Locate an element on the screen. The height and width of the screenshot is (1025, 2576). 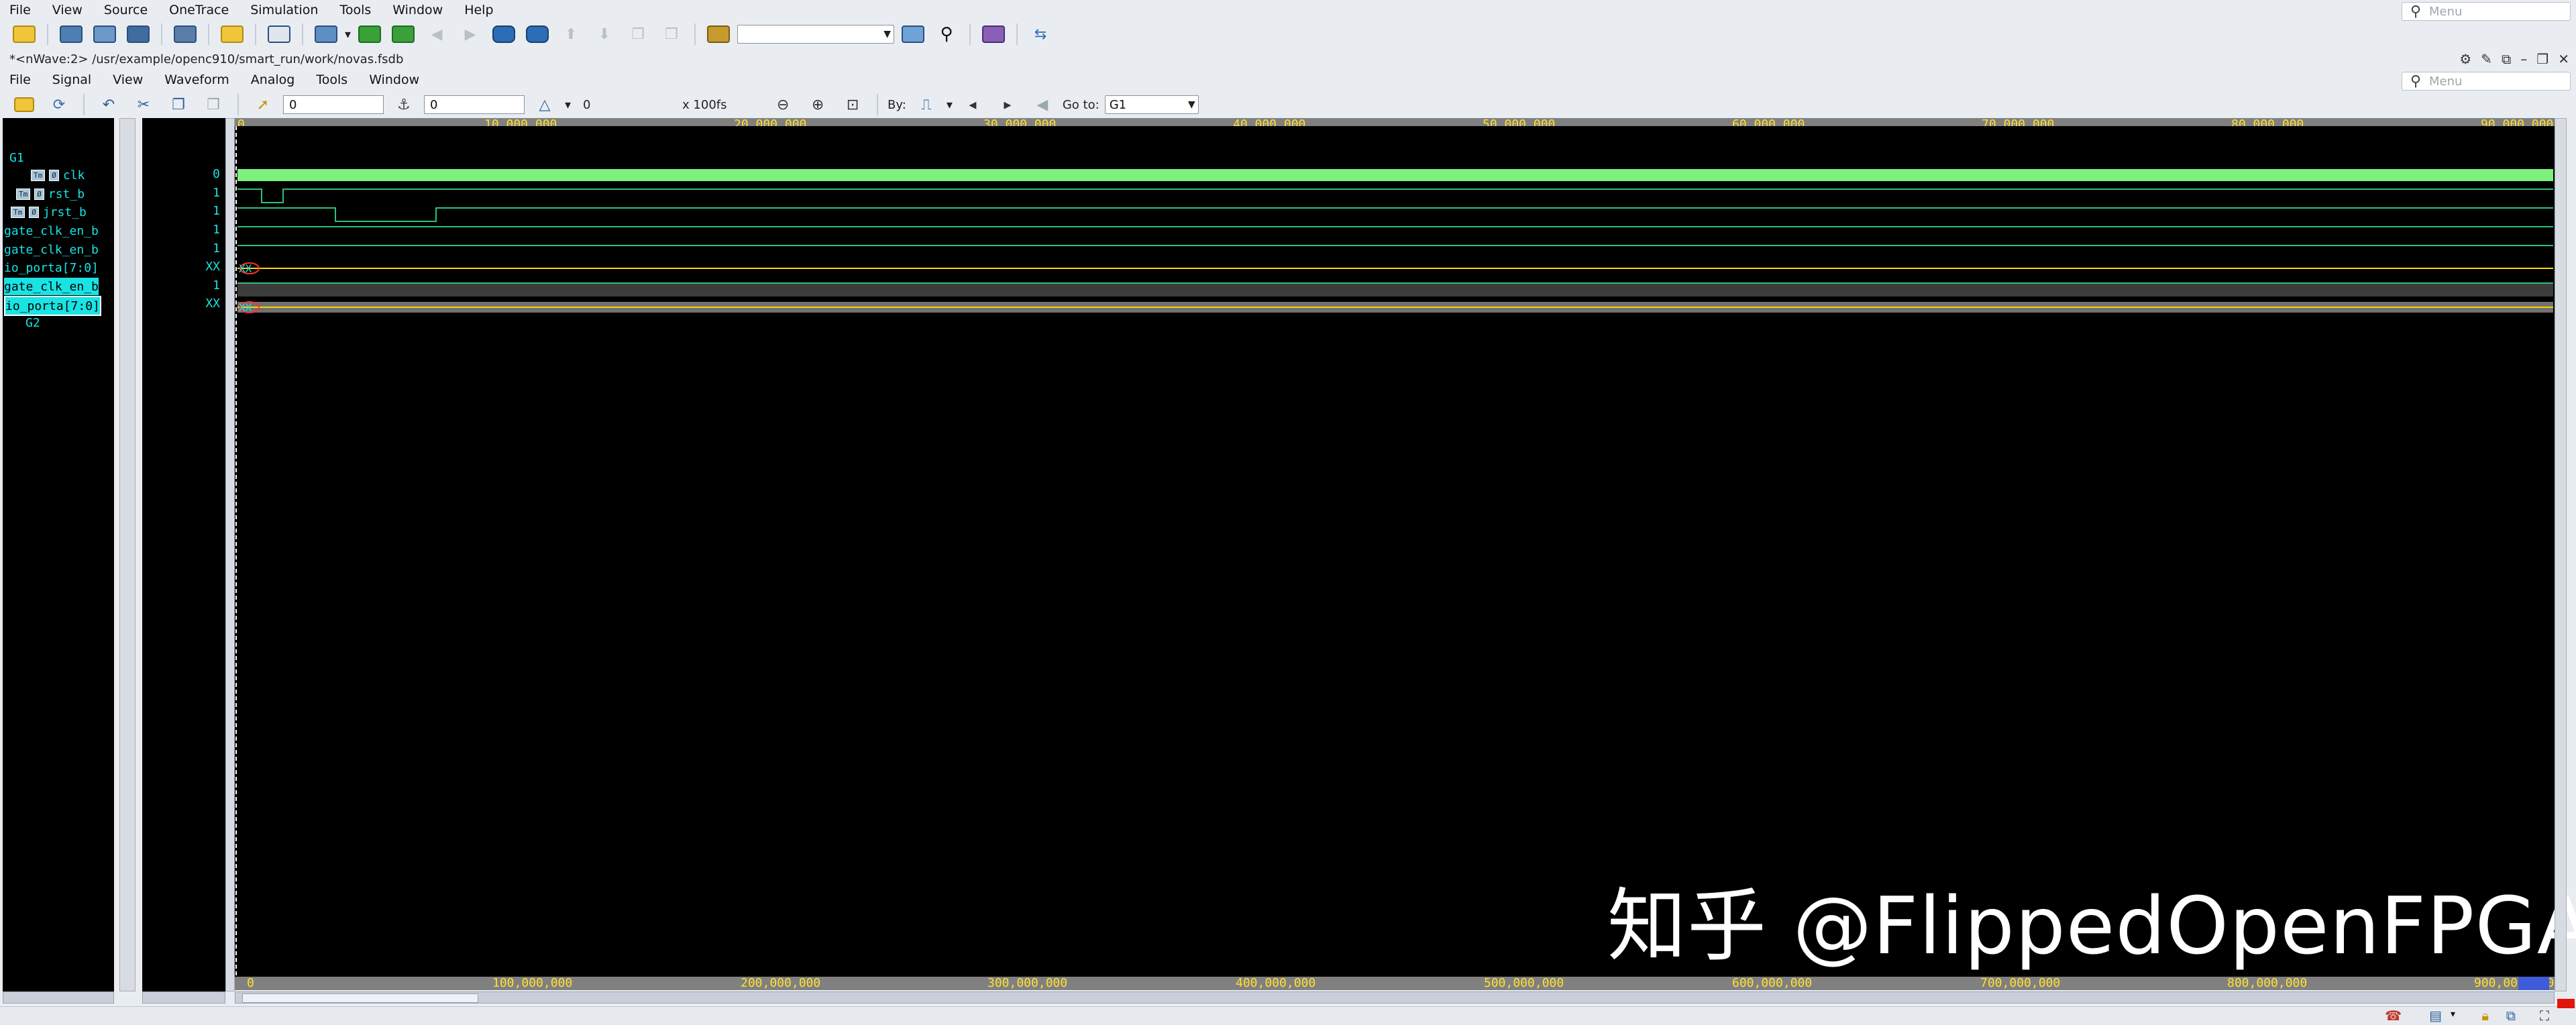
new-waveform-icon is located at coordinates (185, 34).